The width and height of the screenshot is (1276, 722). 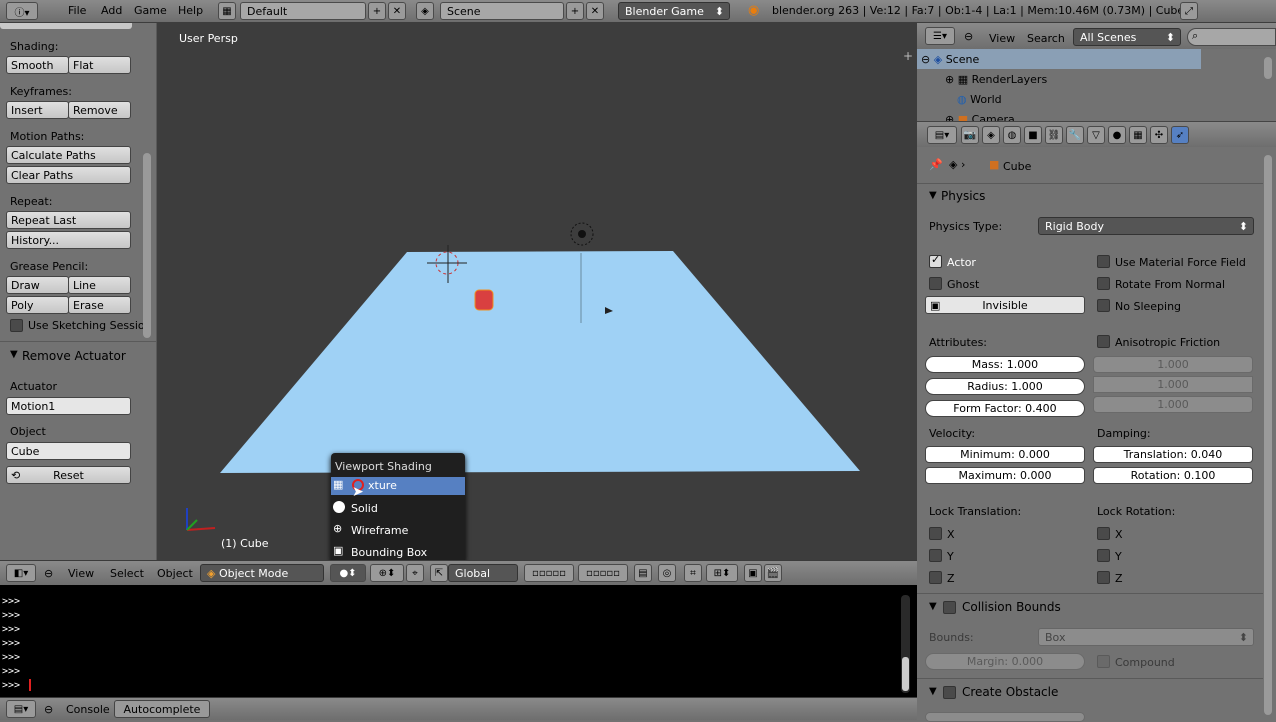 What do you see at coordinates (549, 573) in the screenshot?
I see `layers-grid-1: ▫▫▫▫▫` at bounding box center [549, 573].